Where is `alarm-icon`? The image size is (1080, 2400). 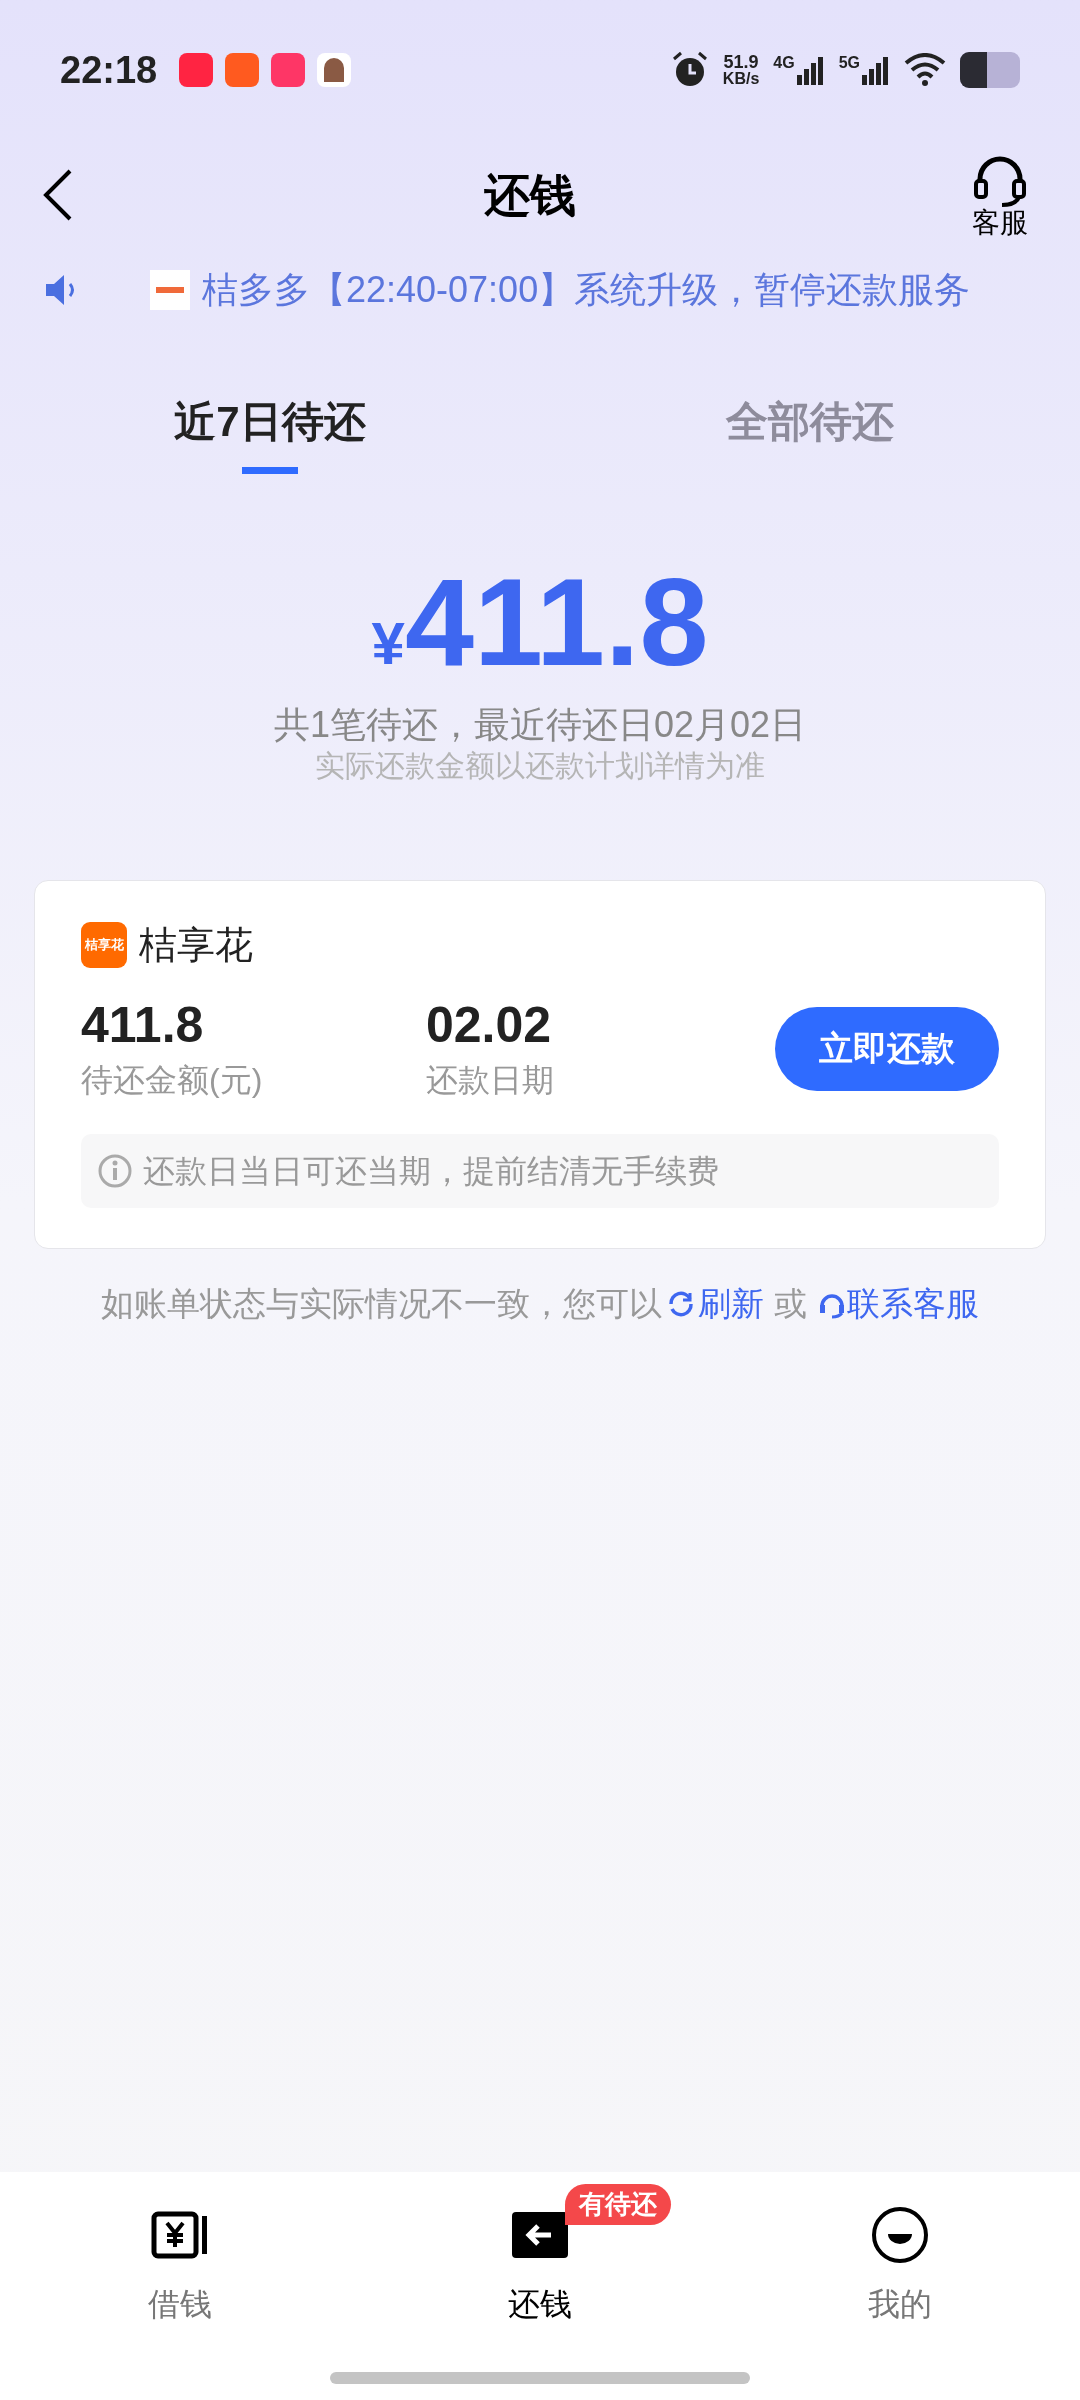 alarm-icon is located at coordinates (689, 70).